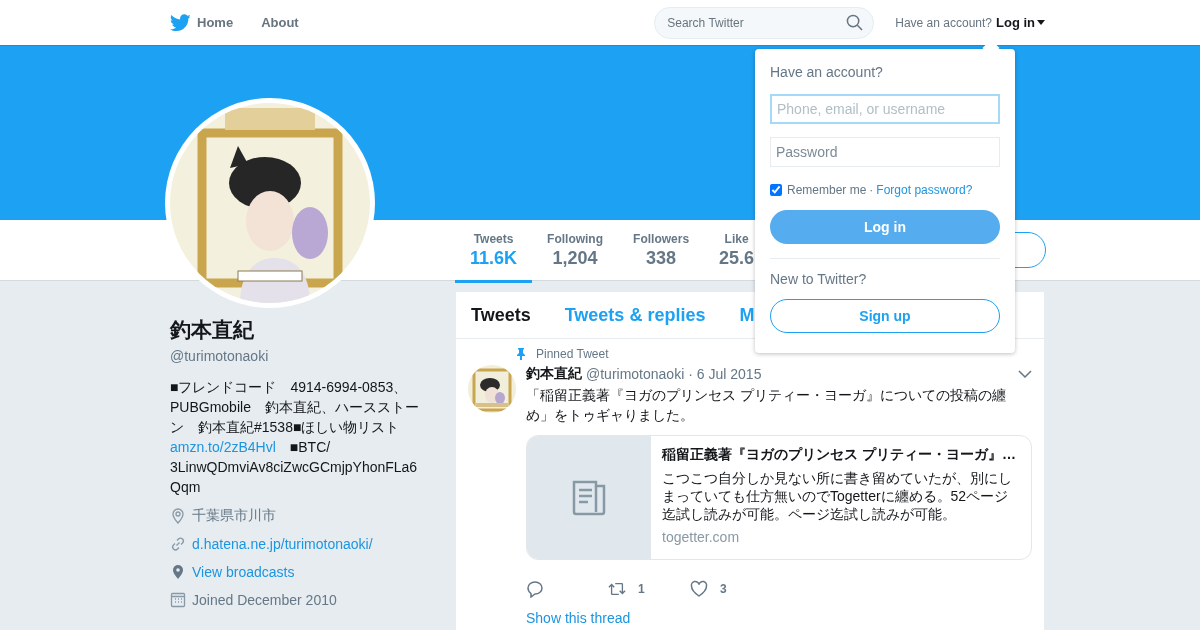 This screenshot has width=1200, height=630. I want to click on profile-bio: ■フレンドコード 4914-6994-0853、PUBGmobile 釣本直紀、ハースストーン 釣本直紀#1538■ほしい物リスト amzn.to/2zB4Hvl ■BTC/ 3LinwQDmviAv8ciZwcGCmjpYhonFLa6Qqm, so click(295, 437).